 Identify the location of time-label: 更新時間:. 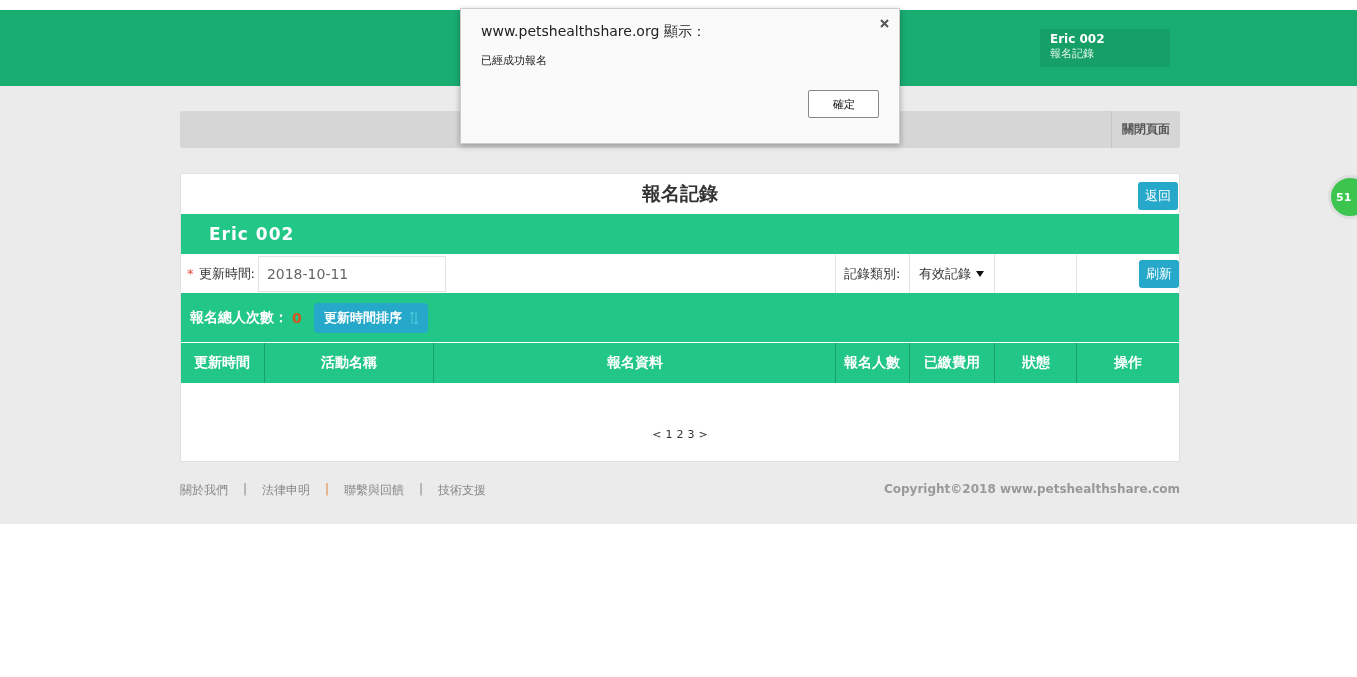
(226, 273).